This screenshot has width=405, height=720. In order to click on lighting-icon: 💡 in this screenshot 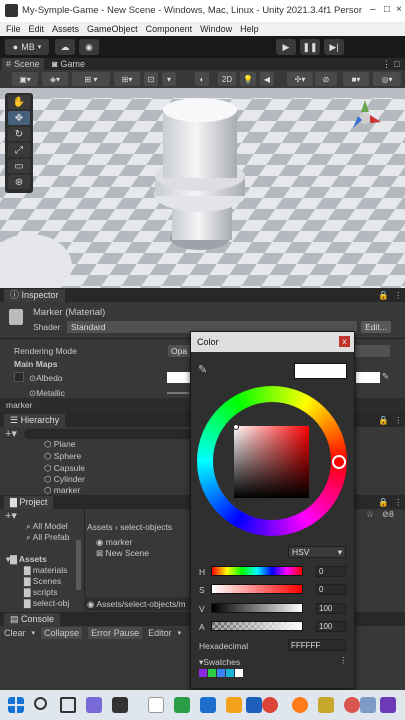, I will do `click(248, 79)`.